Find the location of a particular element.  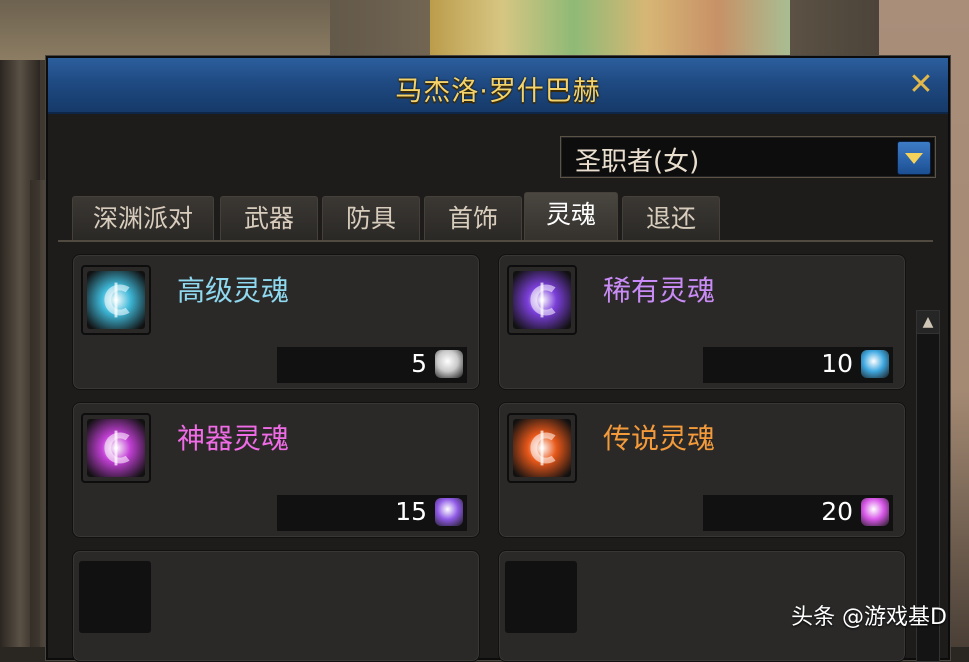

title-bar: 马杰洛·罗什巴赫 ✕ is located at coordinates (498, 86).